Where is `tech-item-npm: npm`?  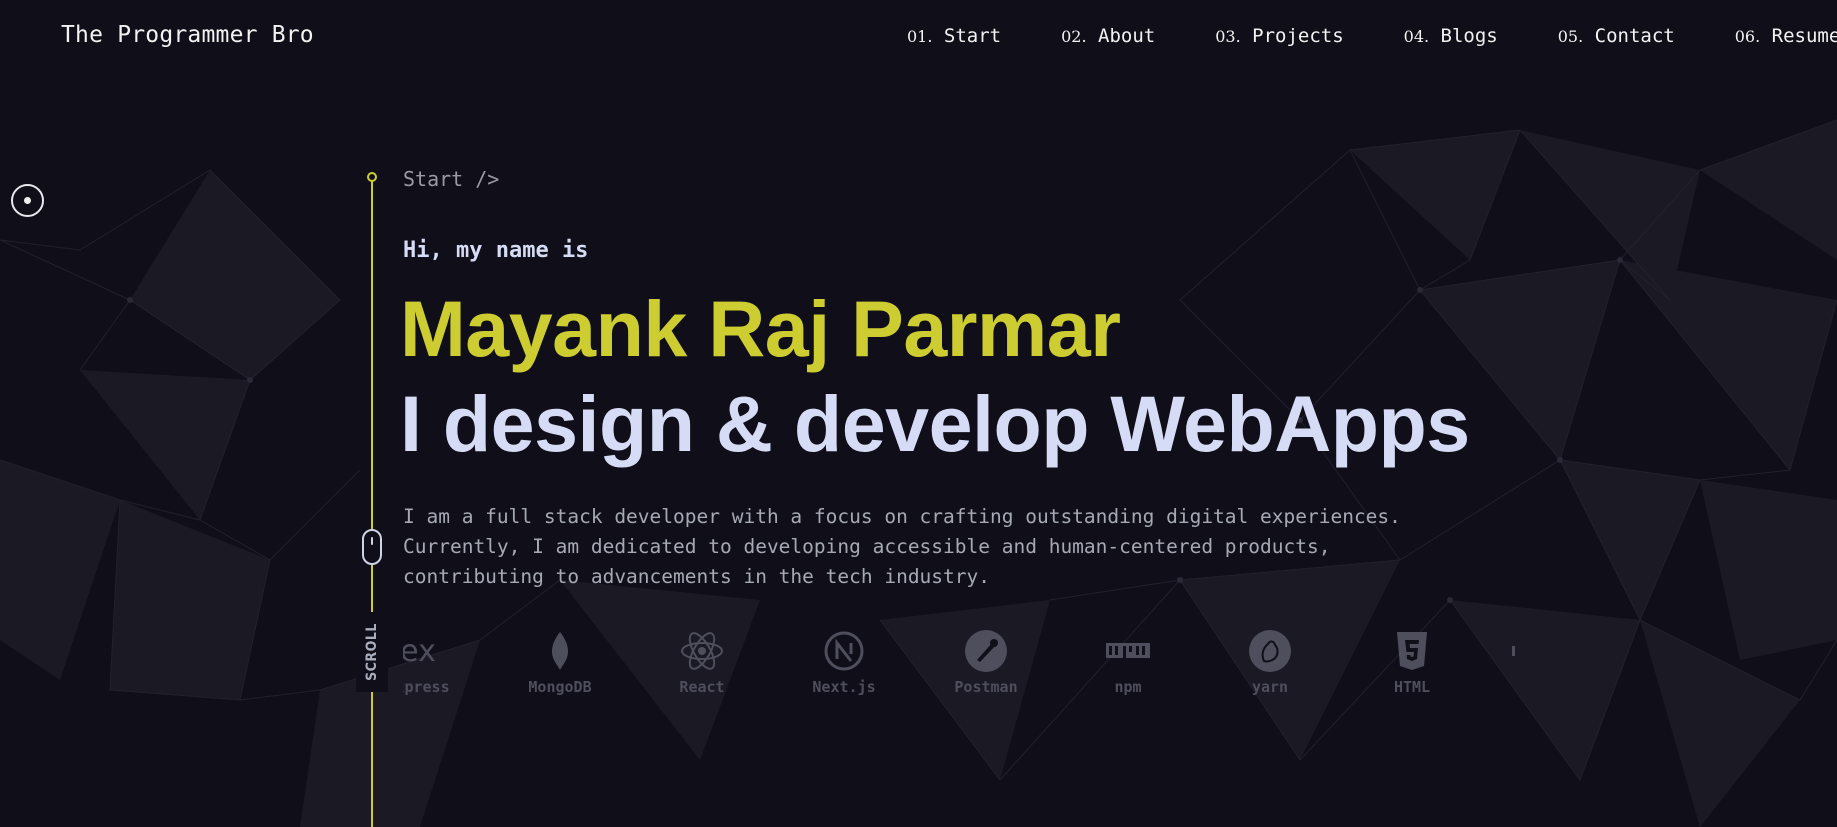 tech-item-npm: npm is located at coordinates (1128, 662).